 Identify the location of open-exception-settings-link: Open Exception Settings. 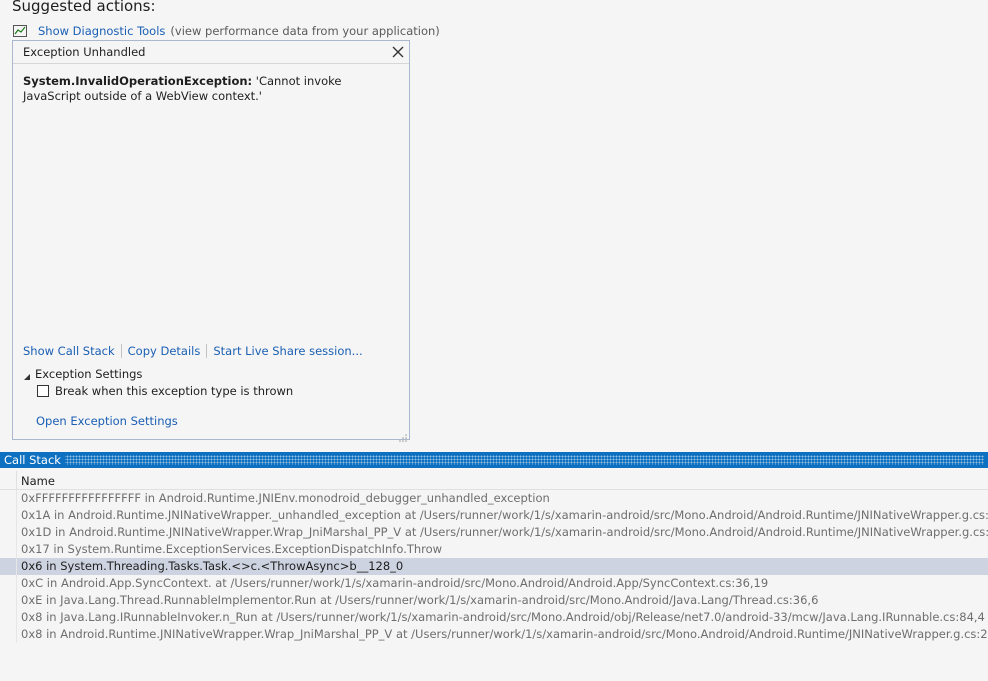
(107, 421).